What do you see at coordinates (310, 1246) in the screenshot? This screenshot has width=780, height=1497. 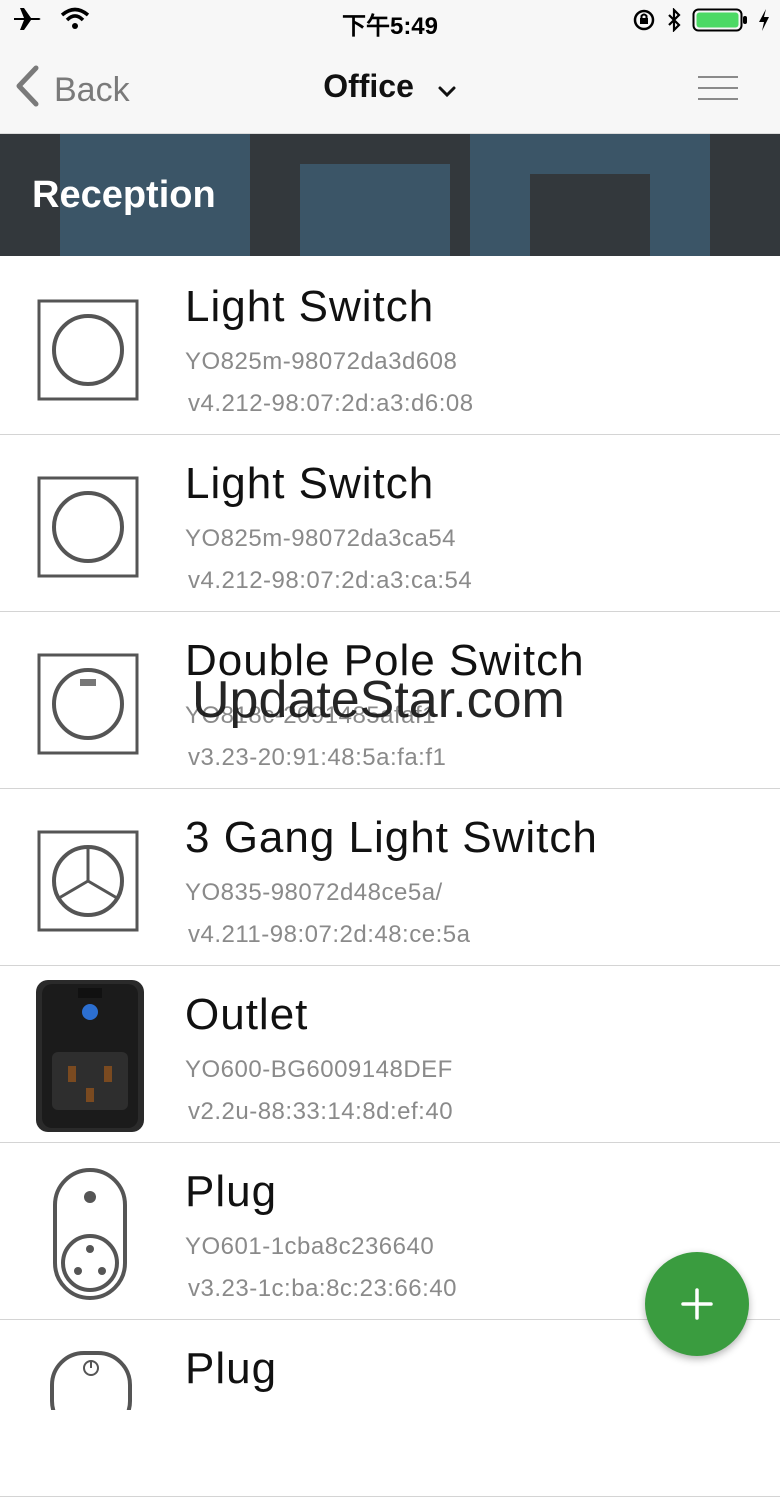 I see `device-model: YO601-1cba8c236640` at bounding box center [310, 1246].